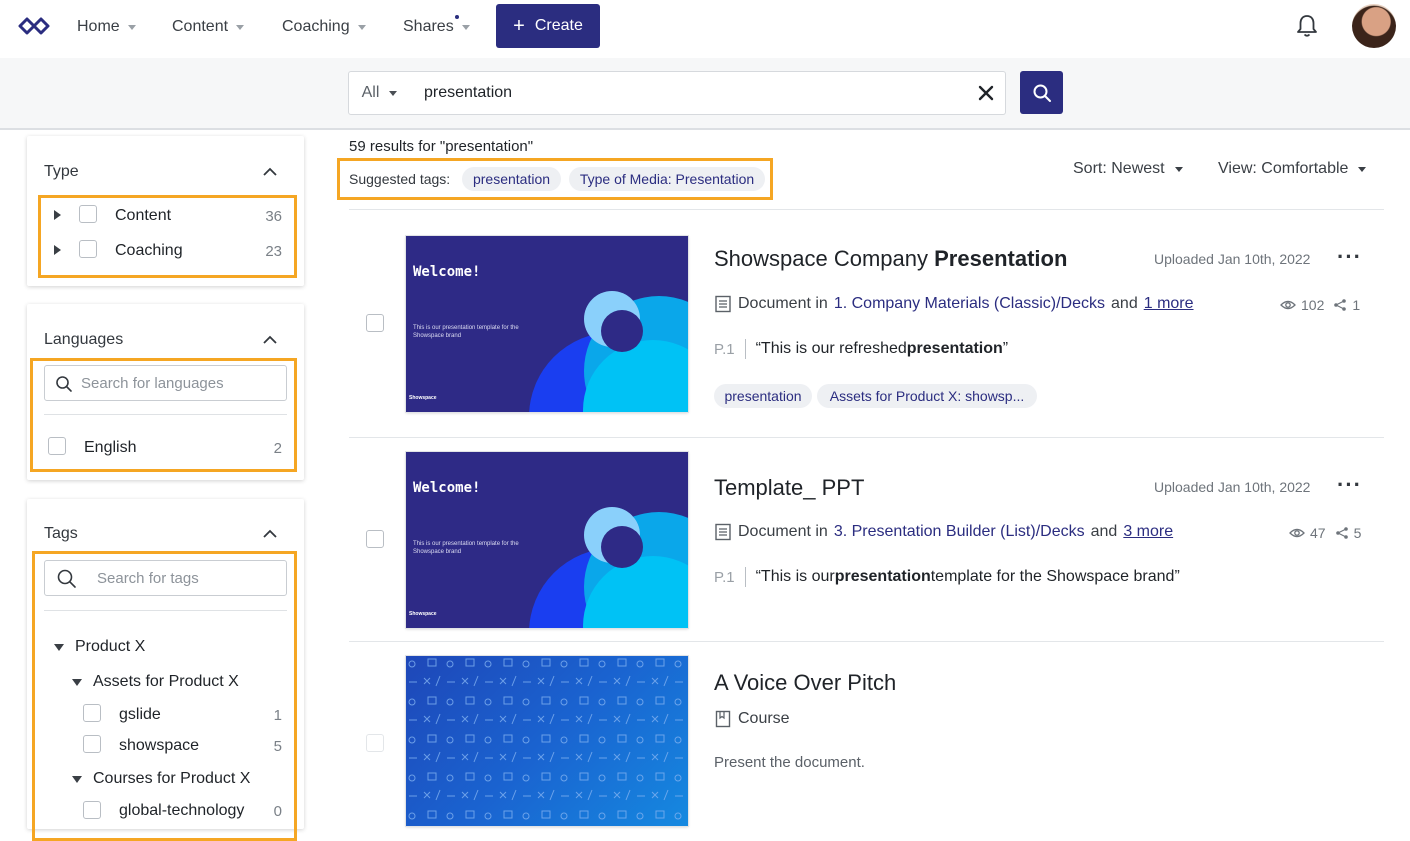 The width and height of the screenshot is (1410, 841). Describe the element at coordinates (890, 259) in the screenshot. I see `result-title: Showspace Company Presentation` at that location.